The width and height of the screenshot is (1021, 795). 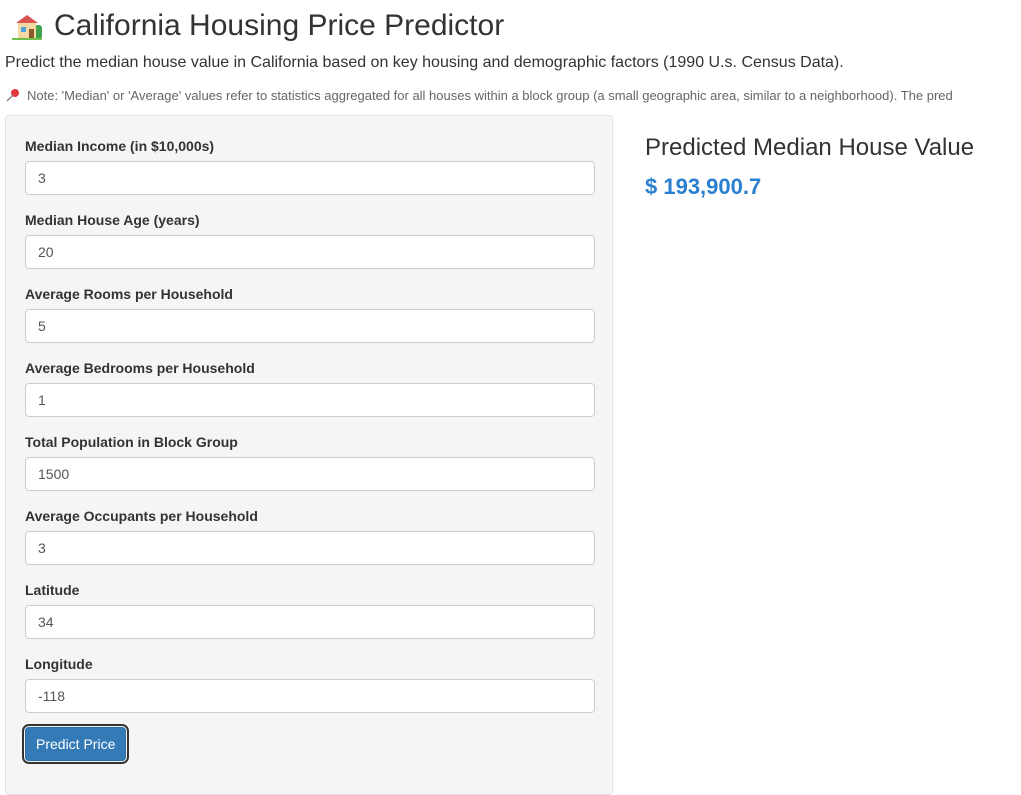 What do you see at coordinates (310, 178) in the screenshot?
I see `median-income-input` at bounding box center [310, 178].